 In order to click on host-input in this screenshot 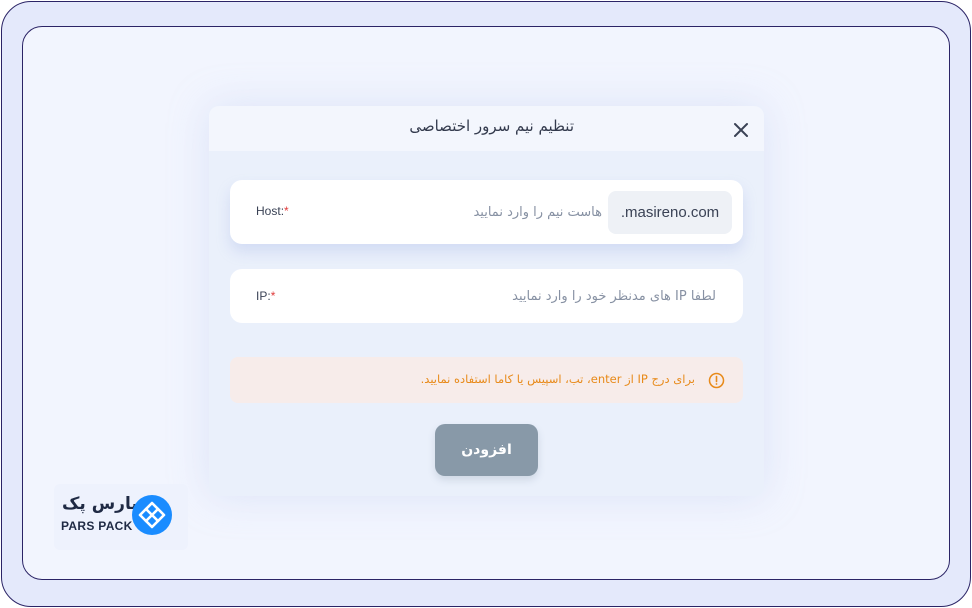, I will do `click(506, 212)`.